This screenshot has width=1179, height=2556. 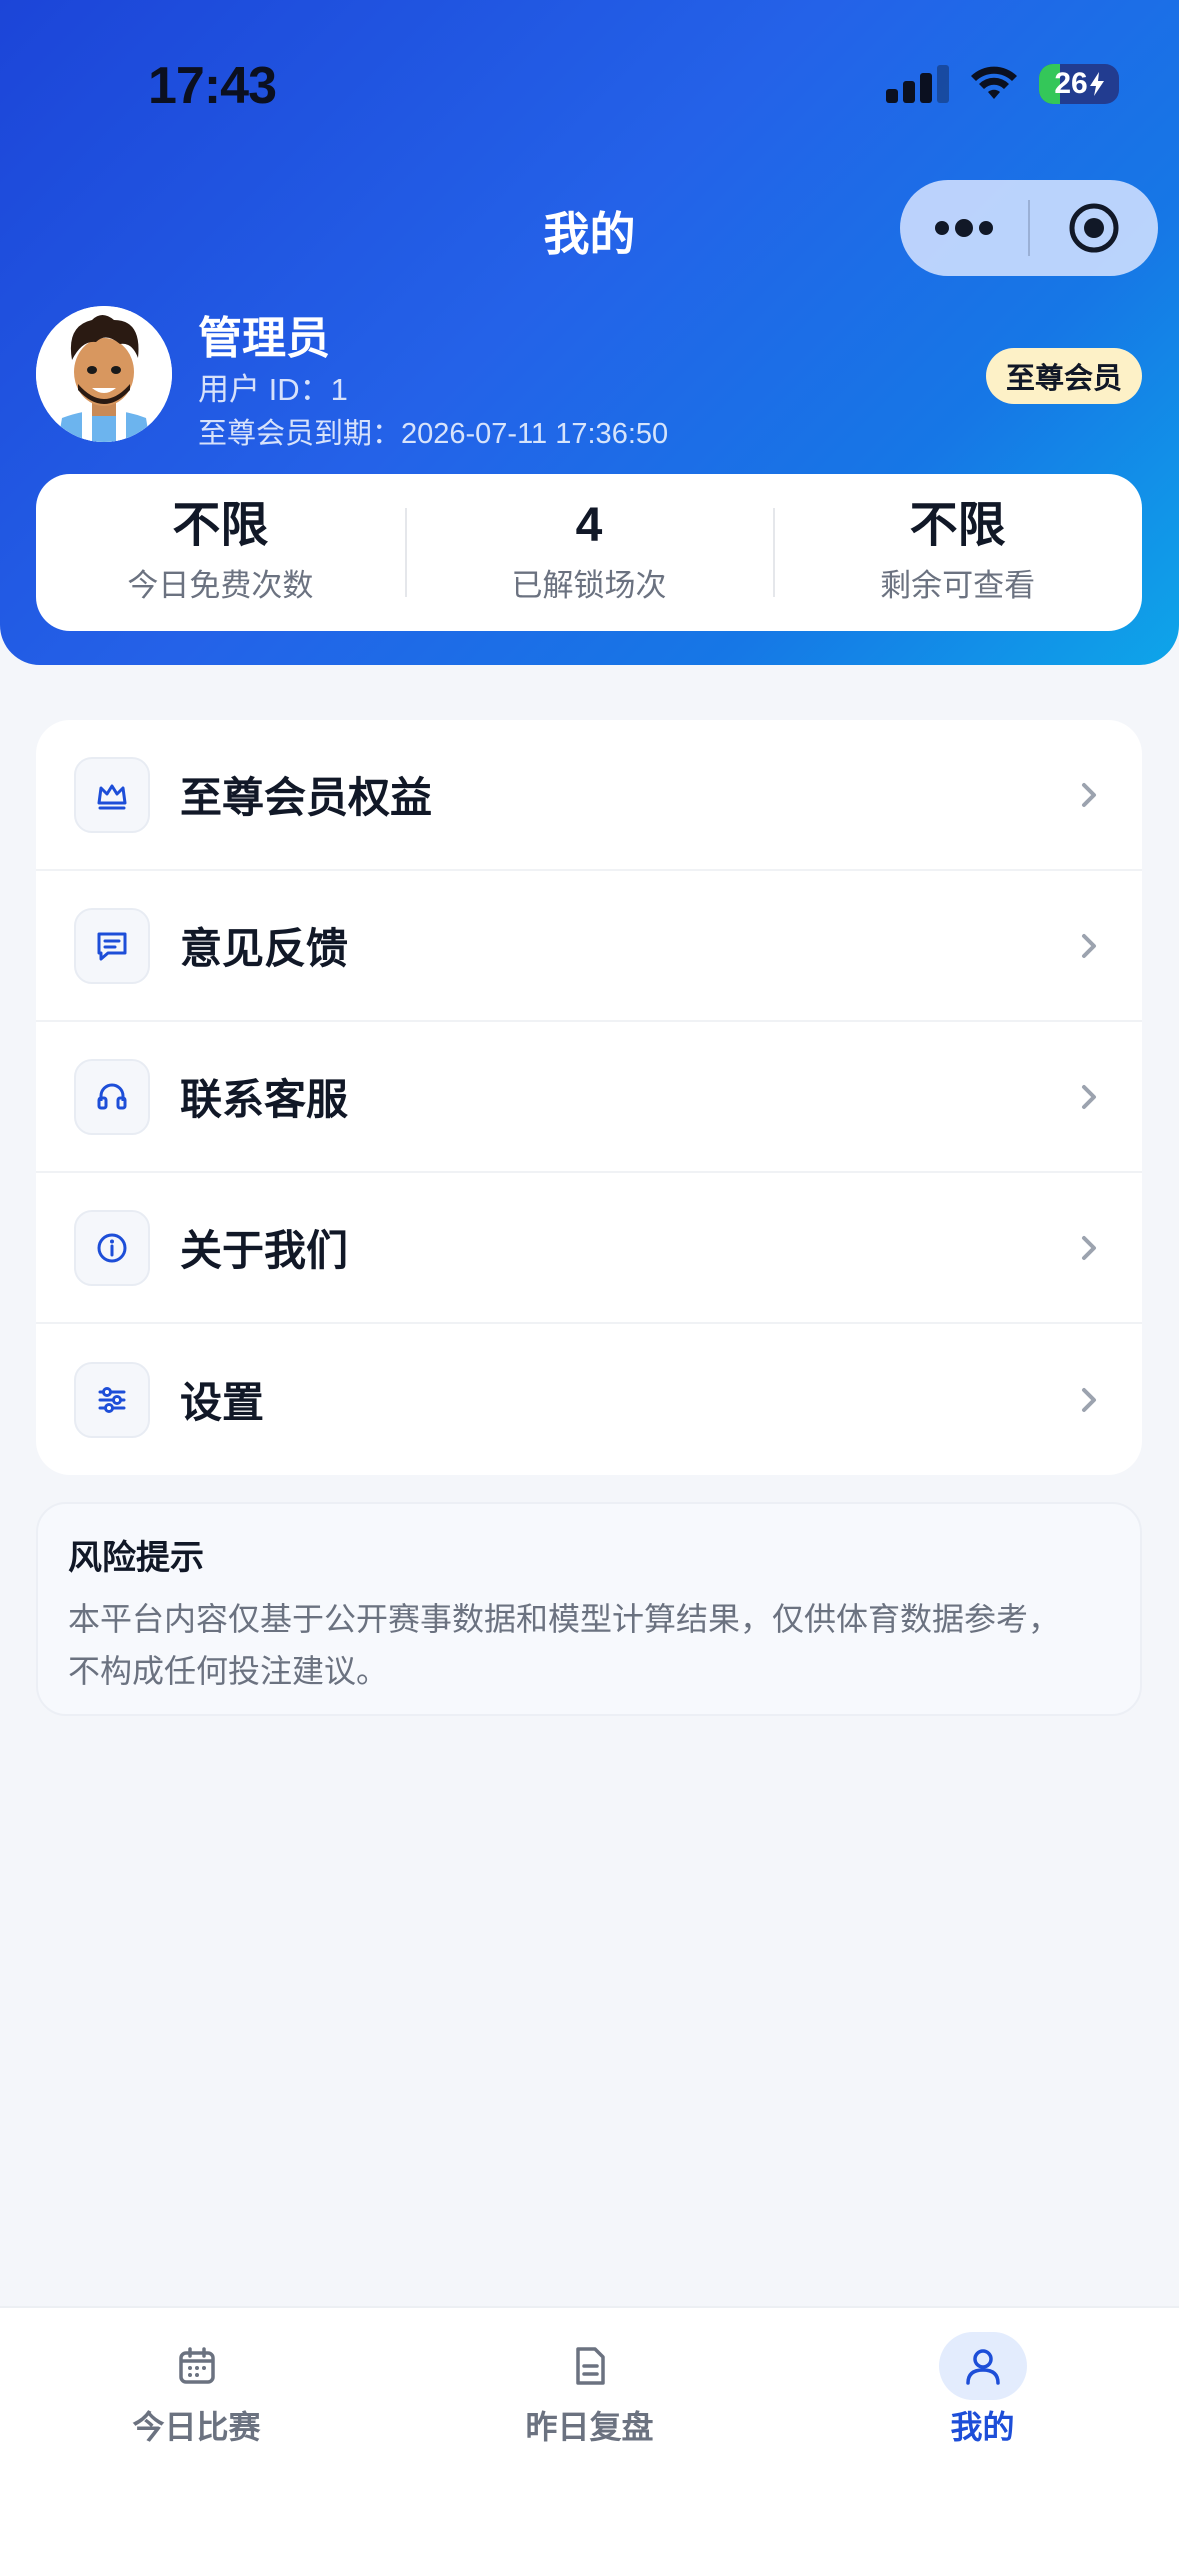 What do you see at coordinates (982, 2427) in the screenshot?
I see `tab-label: 我的` at bounding box center [982, 2427].